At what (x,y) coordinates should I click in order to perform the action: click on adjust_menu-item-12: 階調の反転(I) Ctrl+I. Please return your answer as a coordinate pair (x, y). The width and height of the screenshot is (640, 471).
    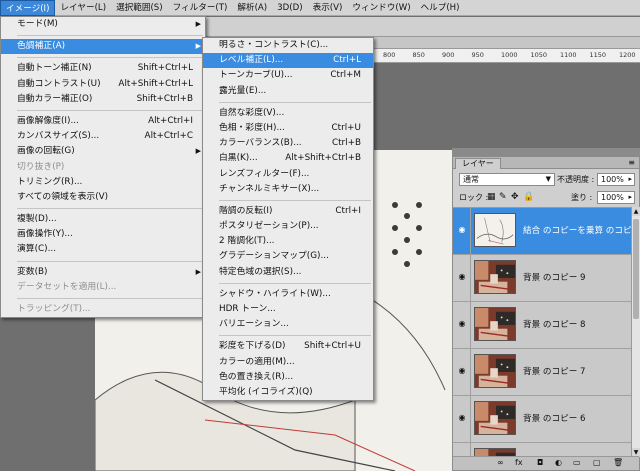
    Looking at the image, I should click on (288, 211).